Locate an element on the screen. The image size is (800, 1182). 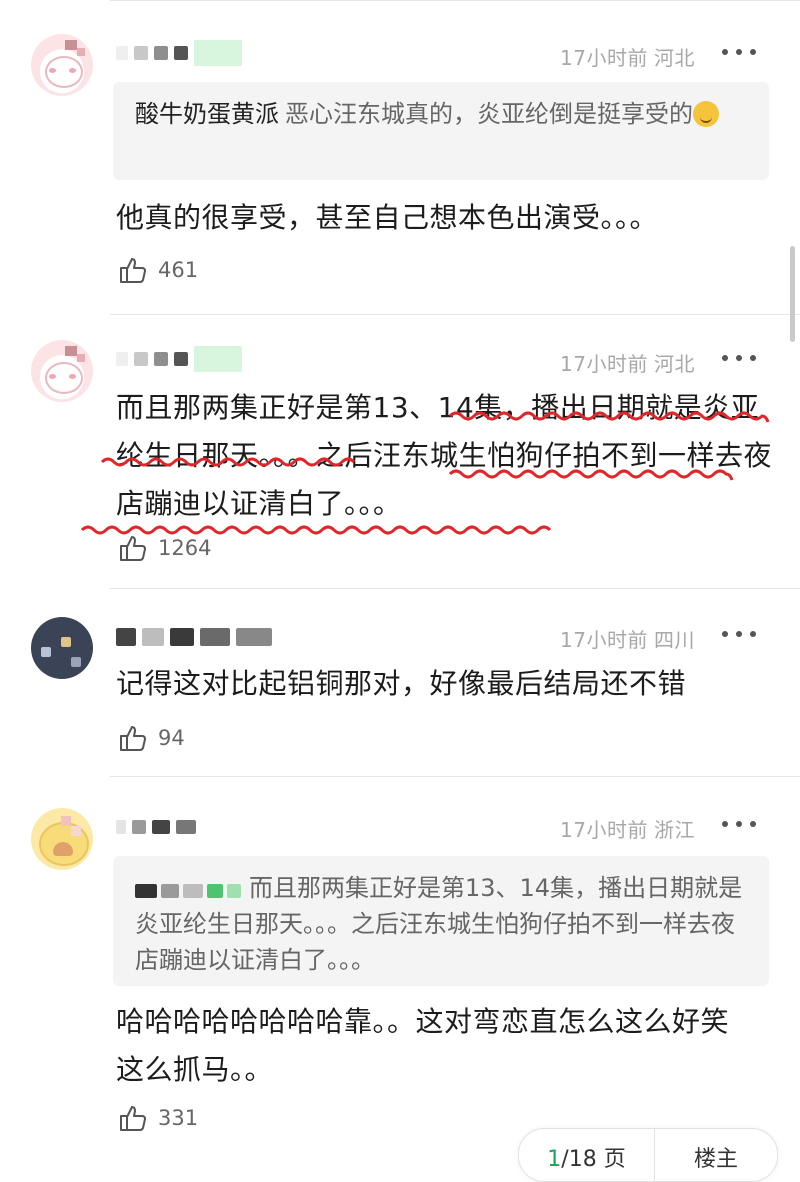
top-divider is located at coordinates (455, 0).